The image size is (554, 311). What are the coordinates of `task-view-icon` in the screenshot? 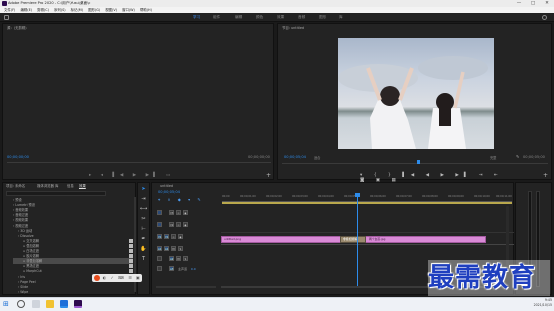 It's located at (36, 304).